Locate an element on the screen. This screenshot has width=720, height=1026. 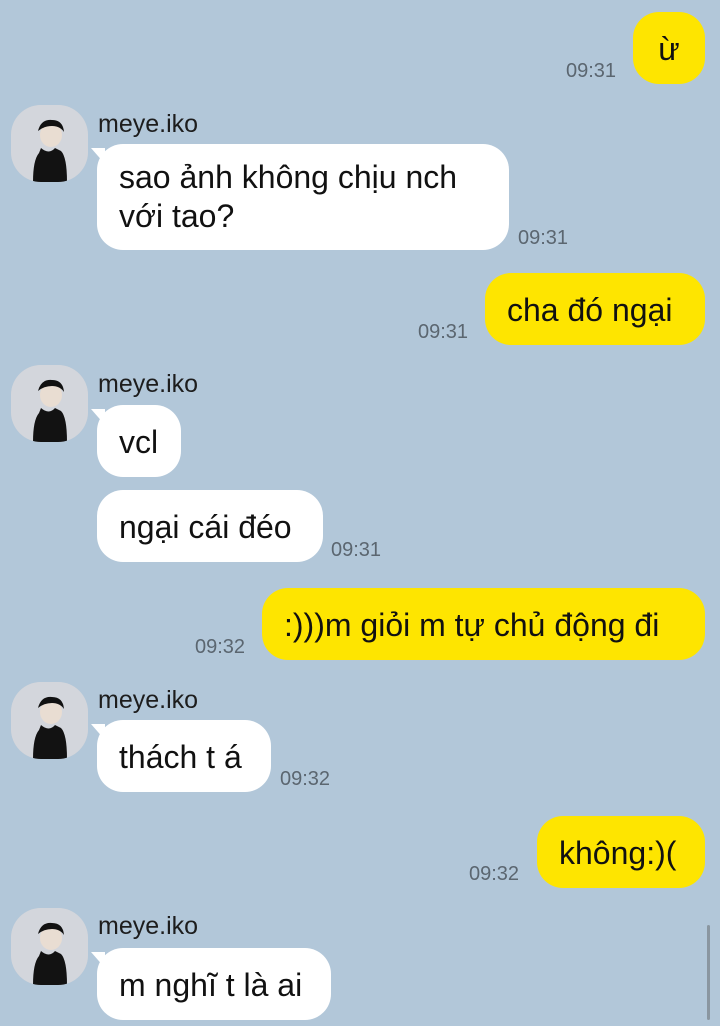
scrollbar is located at coordinates (708, 972).